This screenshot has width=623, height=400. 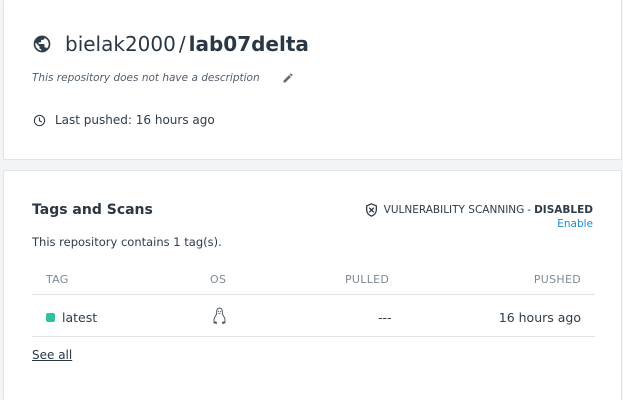 I want to click on repository-title: bielak2000 / lab07delta, so click(x=170, y=44).